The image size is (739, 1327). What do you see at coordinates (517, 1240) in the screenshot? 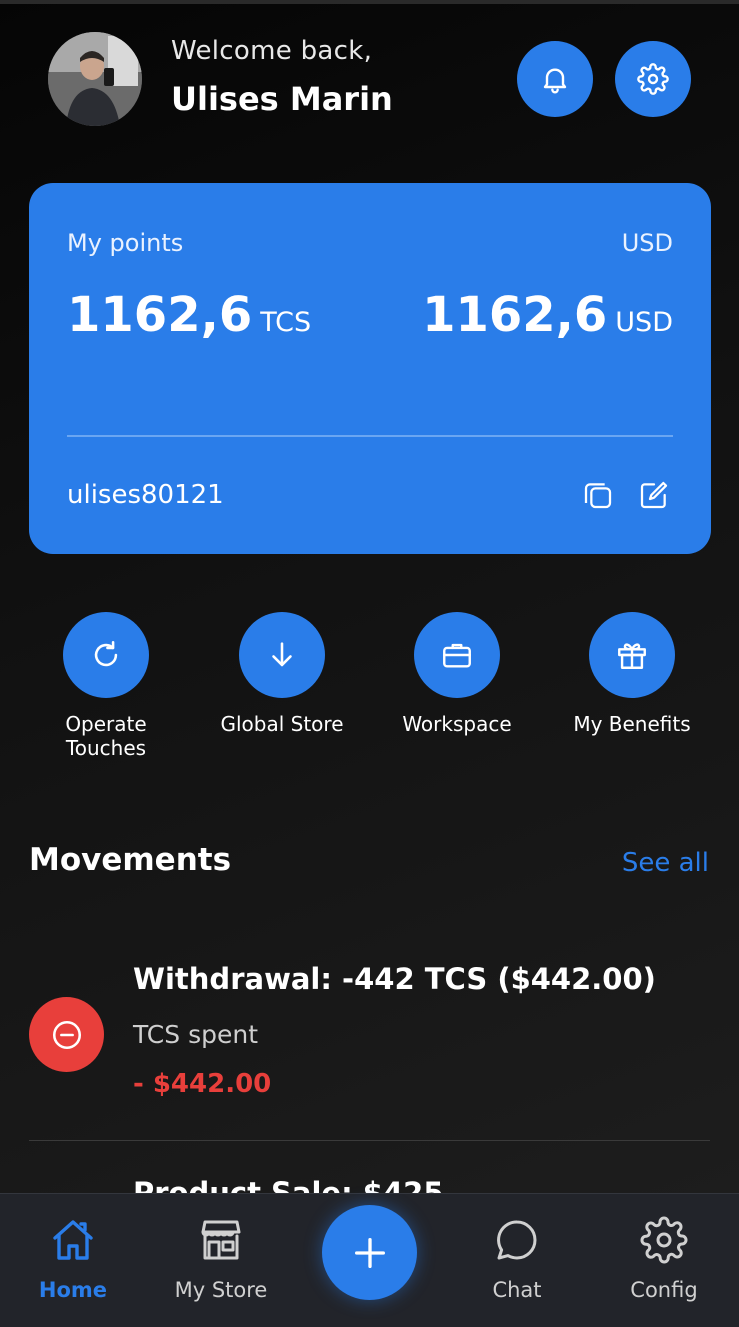
I see `chat-icon` at bounding box center [517, 1240].